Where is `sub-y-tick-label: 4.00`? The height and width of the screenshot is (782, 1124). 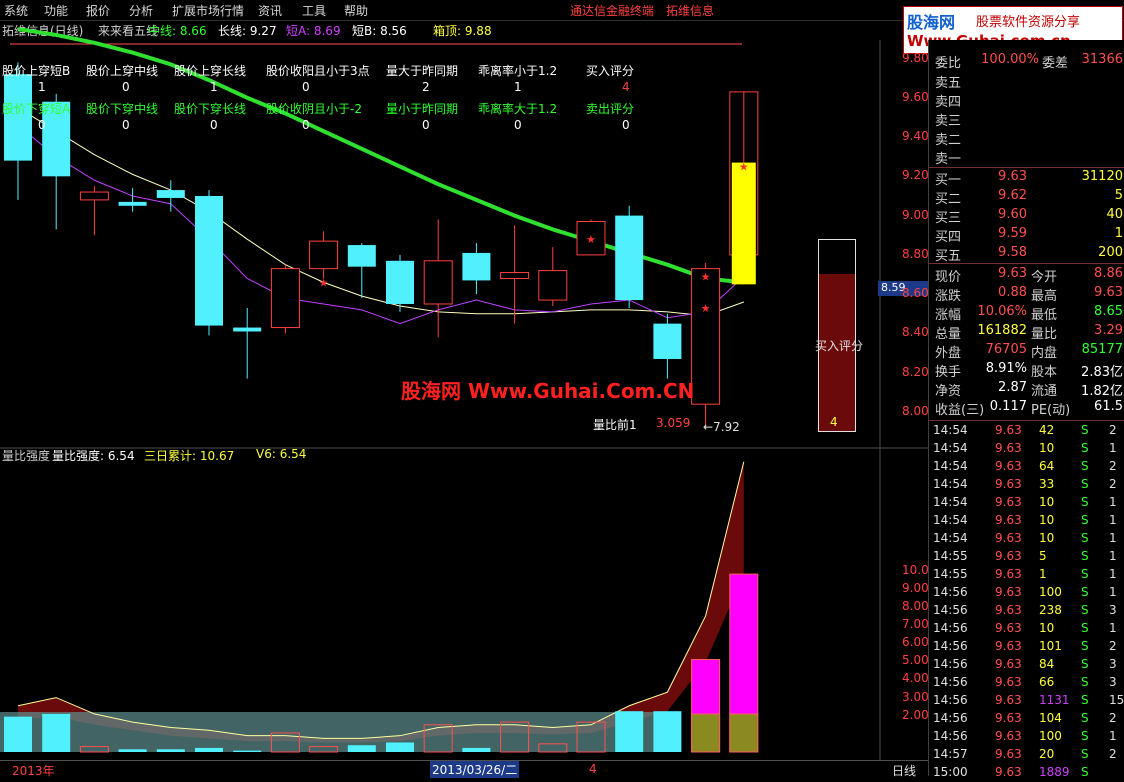 sub-y-tick-label: 4.00 is located at coordinates (915, 678).